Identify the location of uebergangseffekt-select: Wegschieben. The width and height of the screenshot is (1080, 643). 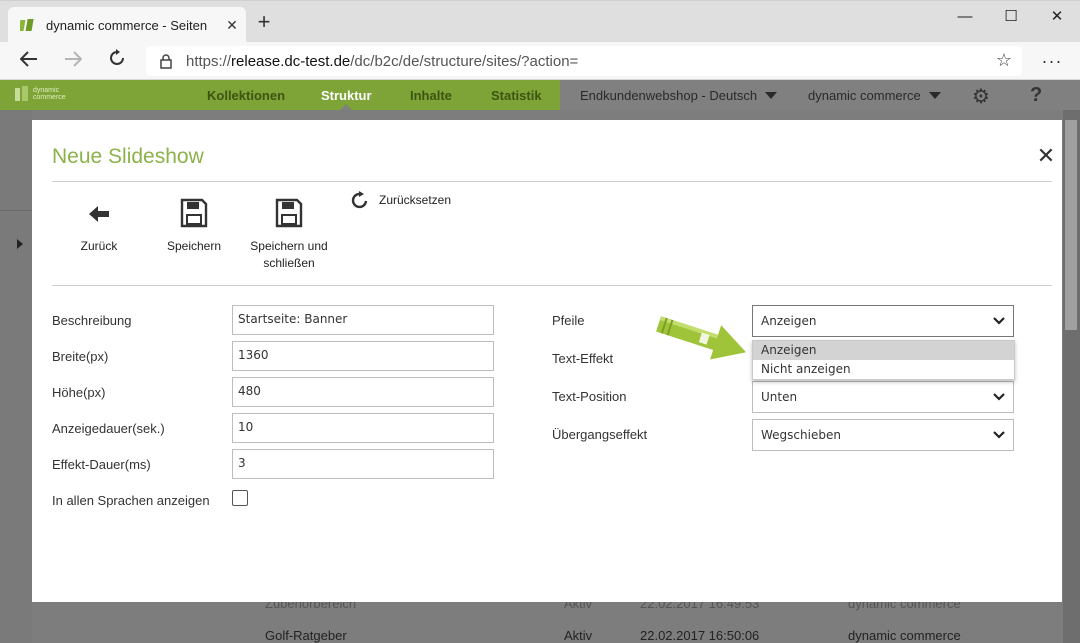
(883, 435).